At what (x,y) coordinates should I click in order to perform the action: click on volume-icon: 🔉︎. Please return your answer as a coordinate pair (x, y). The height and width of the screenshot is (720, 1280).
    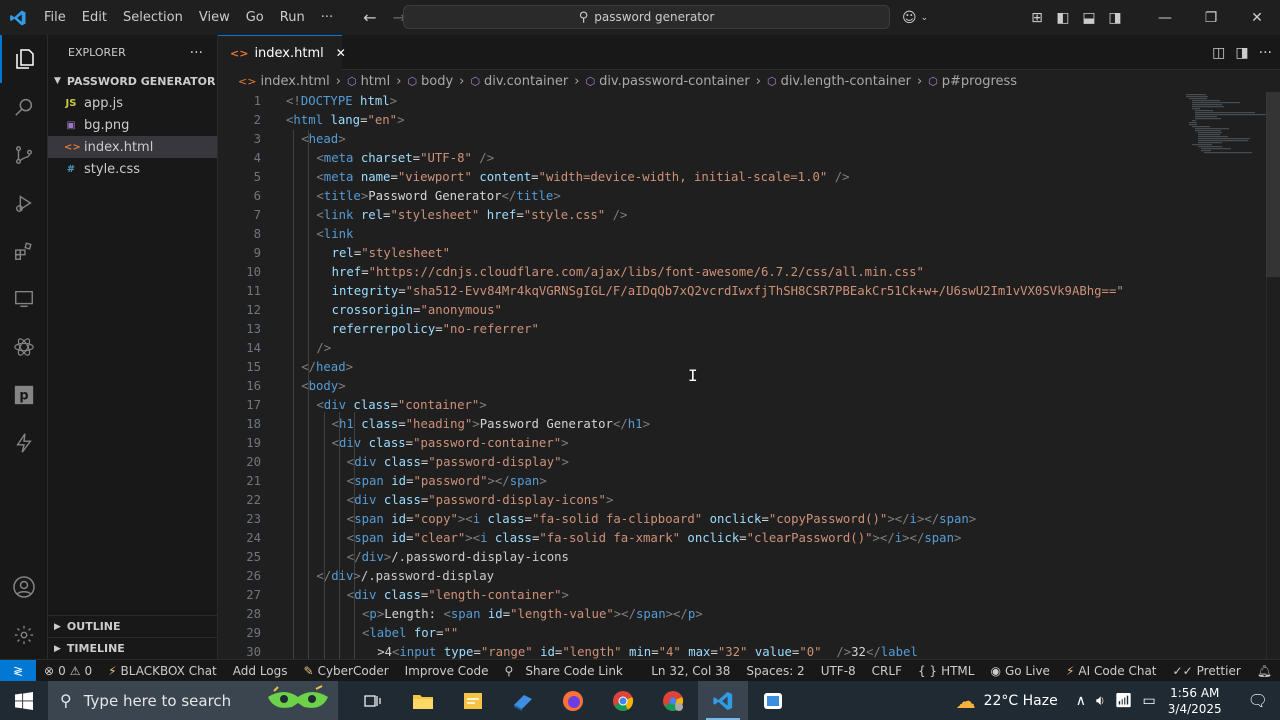
    Looking at the image, I should click on (1100, 701).